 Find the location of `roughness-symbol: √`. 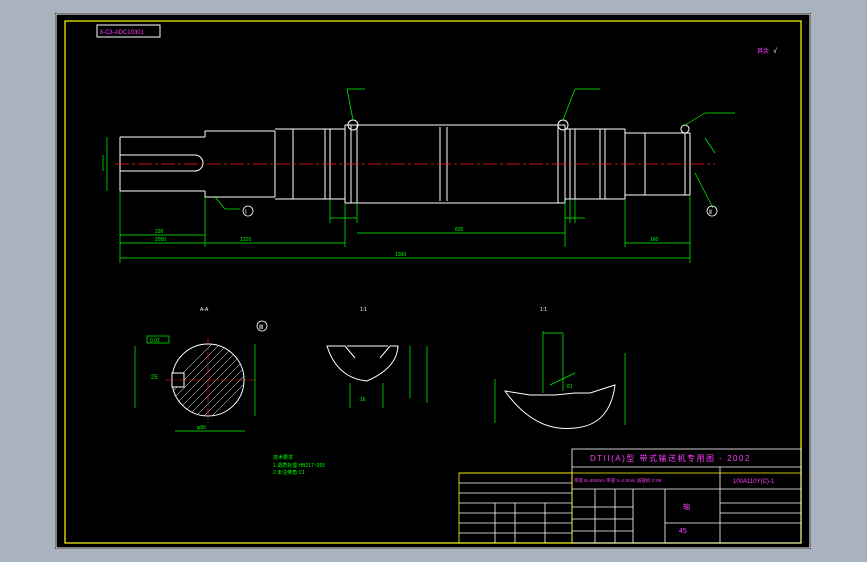

roughness-symbol: √ is located at coordinates (775, 51).